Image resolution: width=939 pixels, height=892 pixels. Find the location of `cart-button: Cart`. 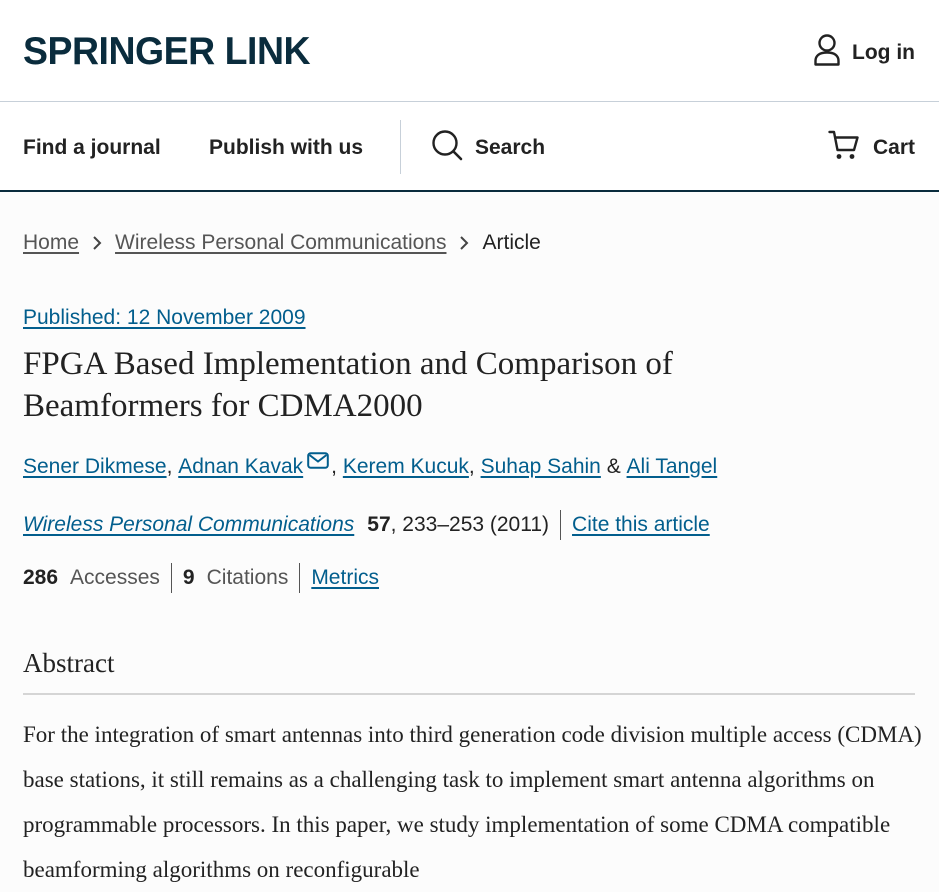

cart-button: Cart is located at coordinates (871, 148).